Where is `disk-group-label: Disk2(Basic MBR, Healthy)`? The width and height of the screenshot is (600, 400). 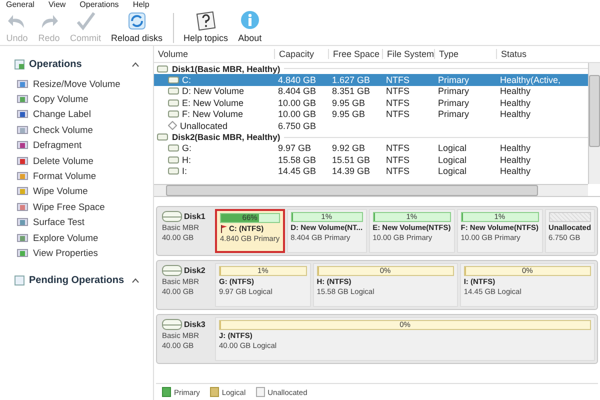
disk-group-label: Disk2(Basic MBR, Healthy) is located at coordinates (226, 137).